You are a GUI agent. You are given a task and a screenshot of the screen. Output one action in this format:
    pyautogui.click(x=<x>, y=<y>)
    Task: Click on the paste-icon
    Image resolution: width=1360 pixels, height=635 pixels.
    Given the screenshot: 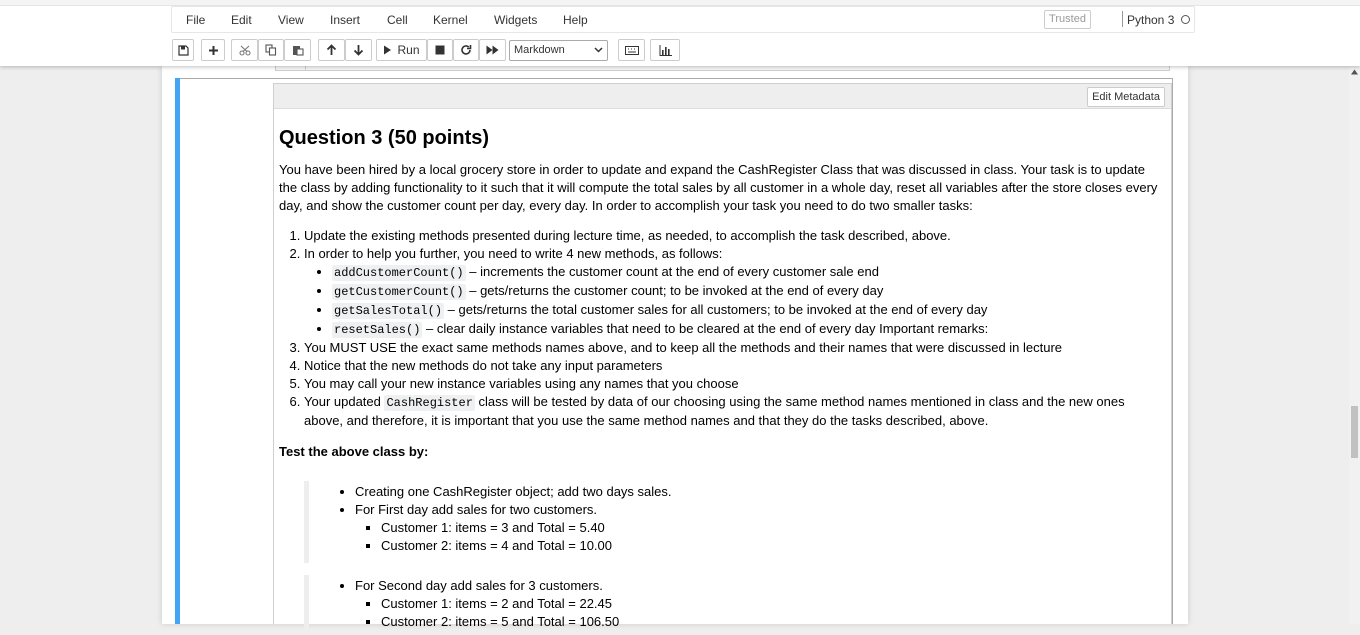 What is the action you would take?
    pyautogui.click(x=298, y=51)
    